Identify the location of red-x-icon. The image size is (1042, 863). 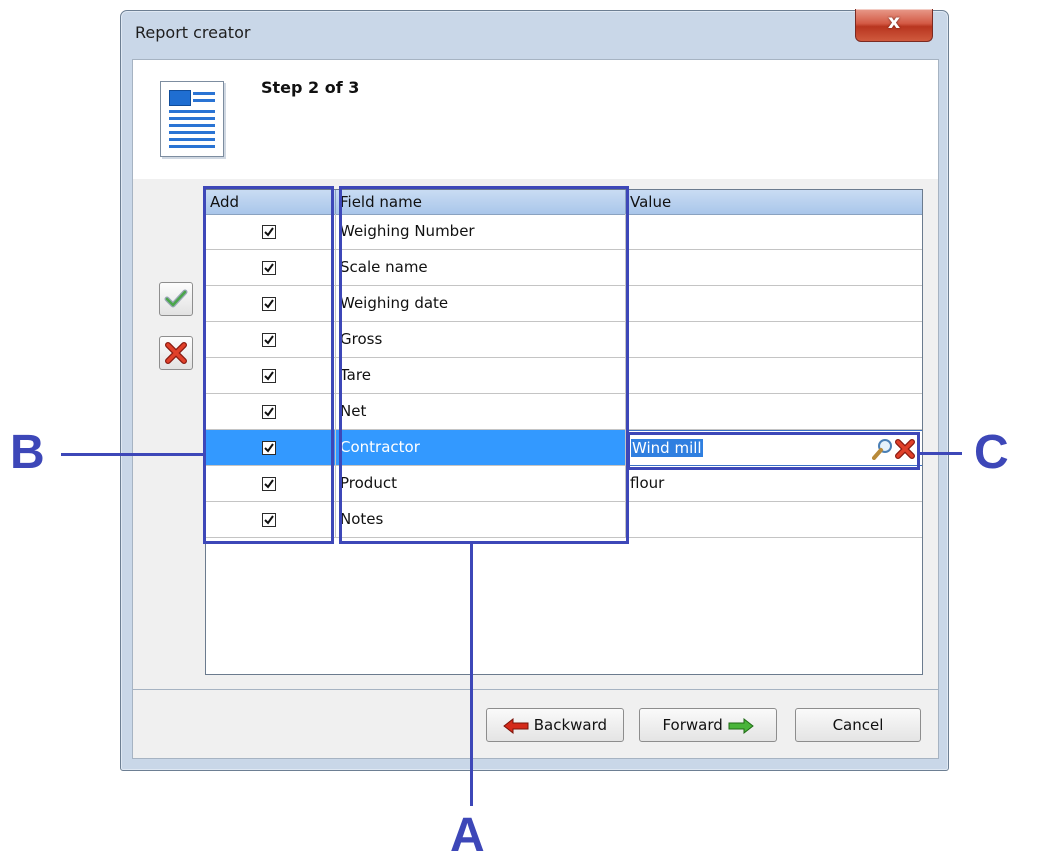
(176, 353).